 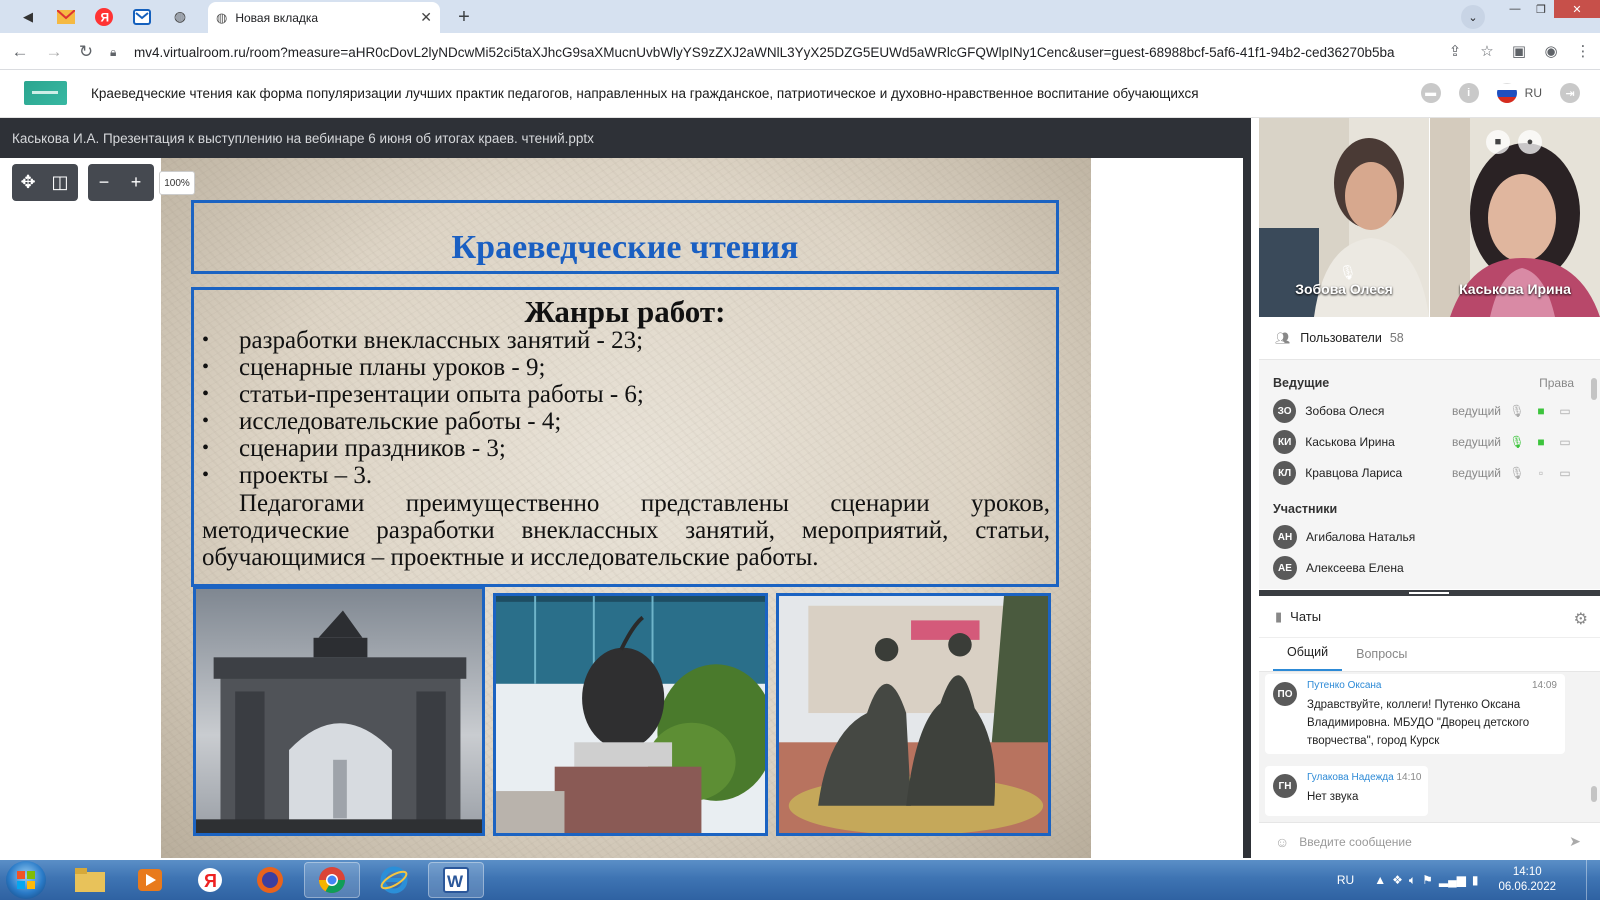 I want to click on lock-icon: 🔒︎, so click(x=113, y=51).